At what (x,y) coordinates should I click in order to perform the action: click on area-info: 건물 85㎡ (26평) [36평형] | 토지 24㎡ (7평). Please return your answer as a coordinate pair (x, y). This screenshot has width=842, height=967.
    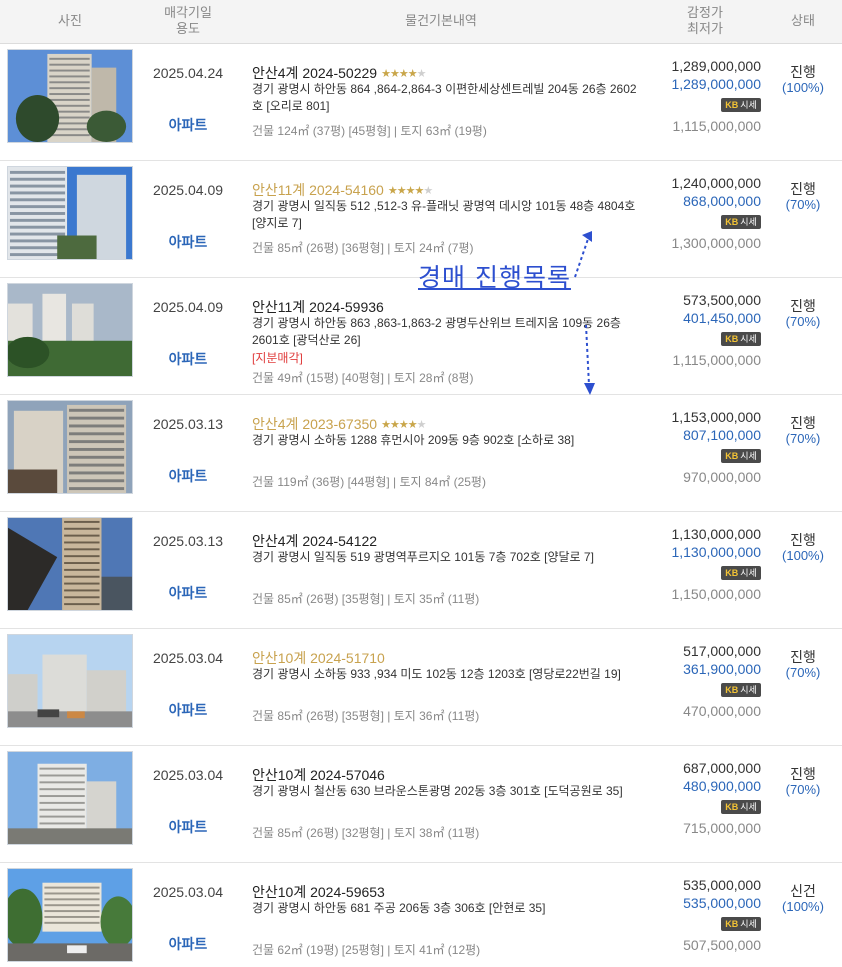
    Looking at the image, I should click on (363, 248).